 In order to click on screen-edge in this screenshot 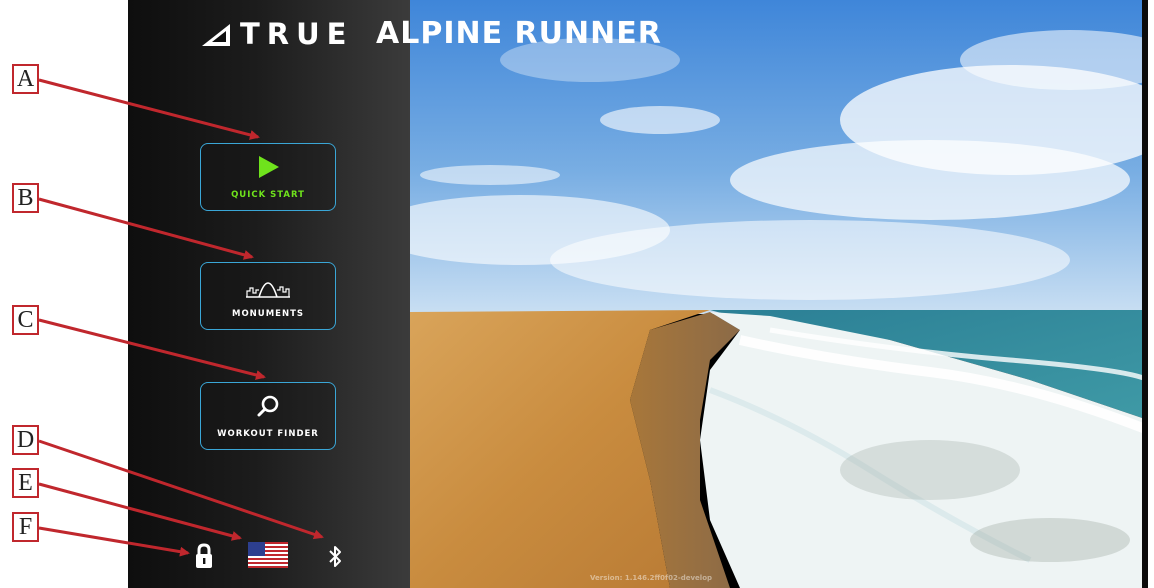, I will do `click(1145, 294)`.